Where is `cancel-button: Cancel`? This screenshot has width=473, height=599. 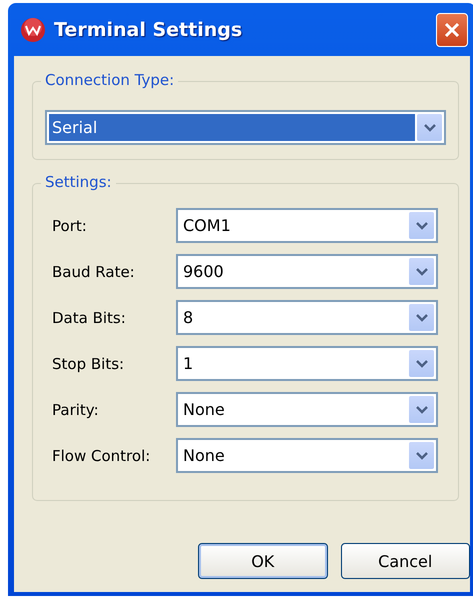
cancel-button: Cancel is located at coordinates (405, 561).